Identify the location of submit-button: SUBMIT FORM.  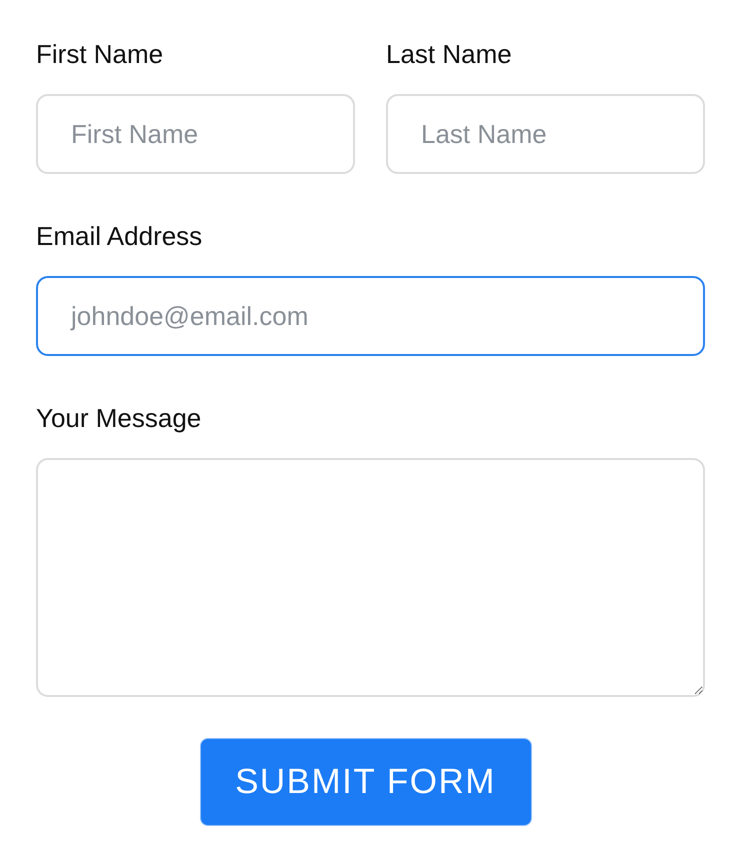
(366, 782).